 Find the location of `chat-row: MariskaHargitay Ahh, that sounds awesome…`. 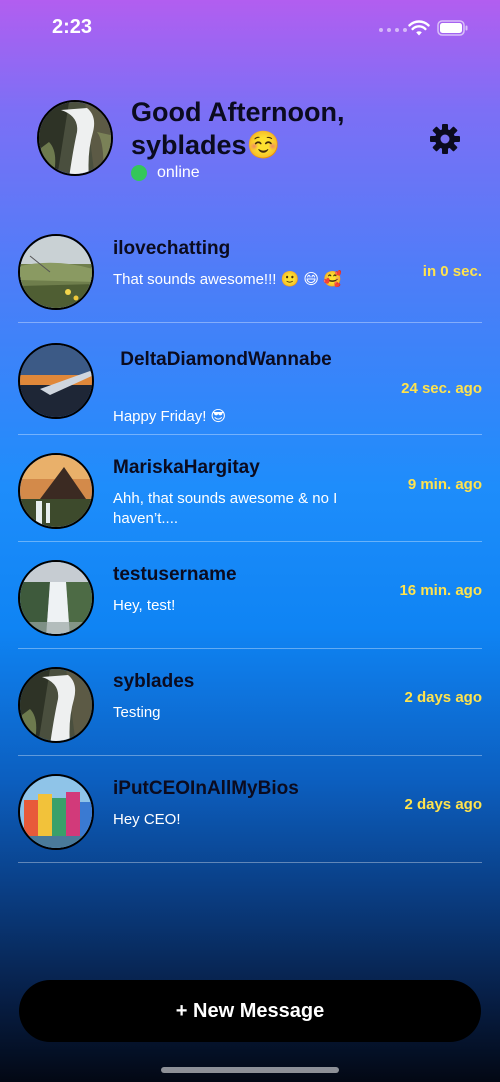

chat-row: MariskaHargitay Ahh, that sounds awesome… is located at coordinates (250, 488).